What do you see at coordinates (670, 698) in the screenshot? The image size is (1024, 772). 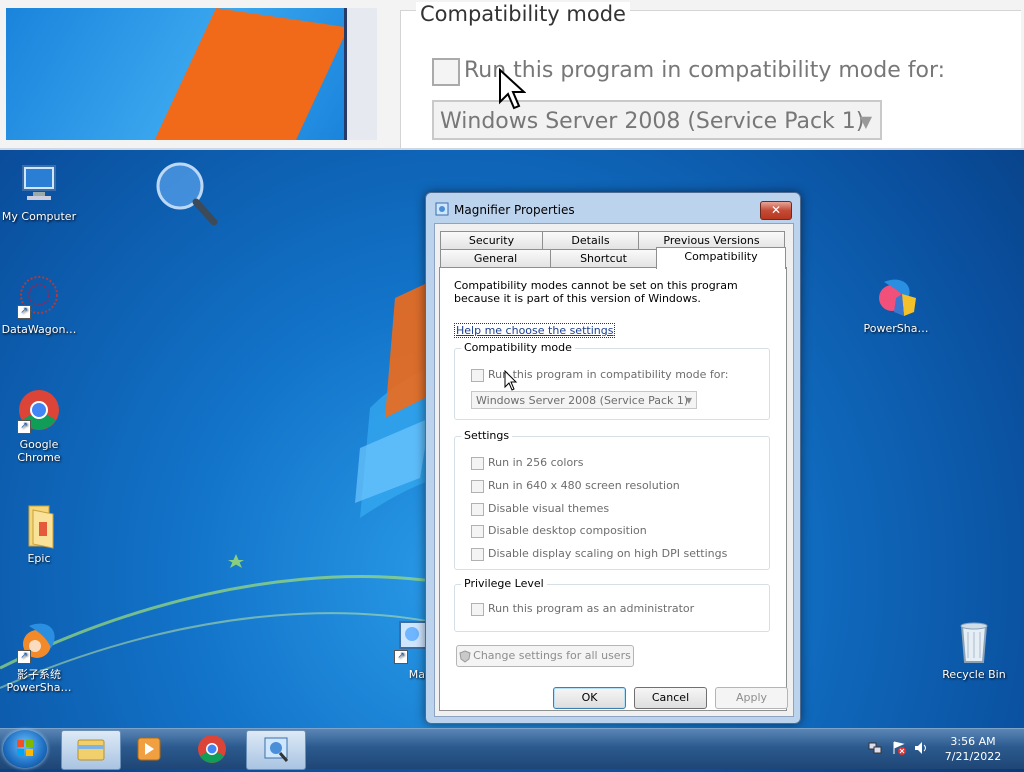 I see `cancel-button: Cancel` at bounding box center [670, 698].